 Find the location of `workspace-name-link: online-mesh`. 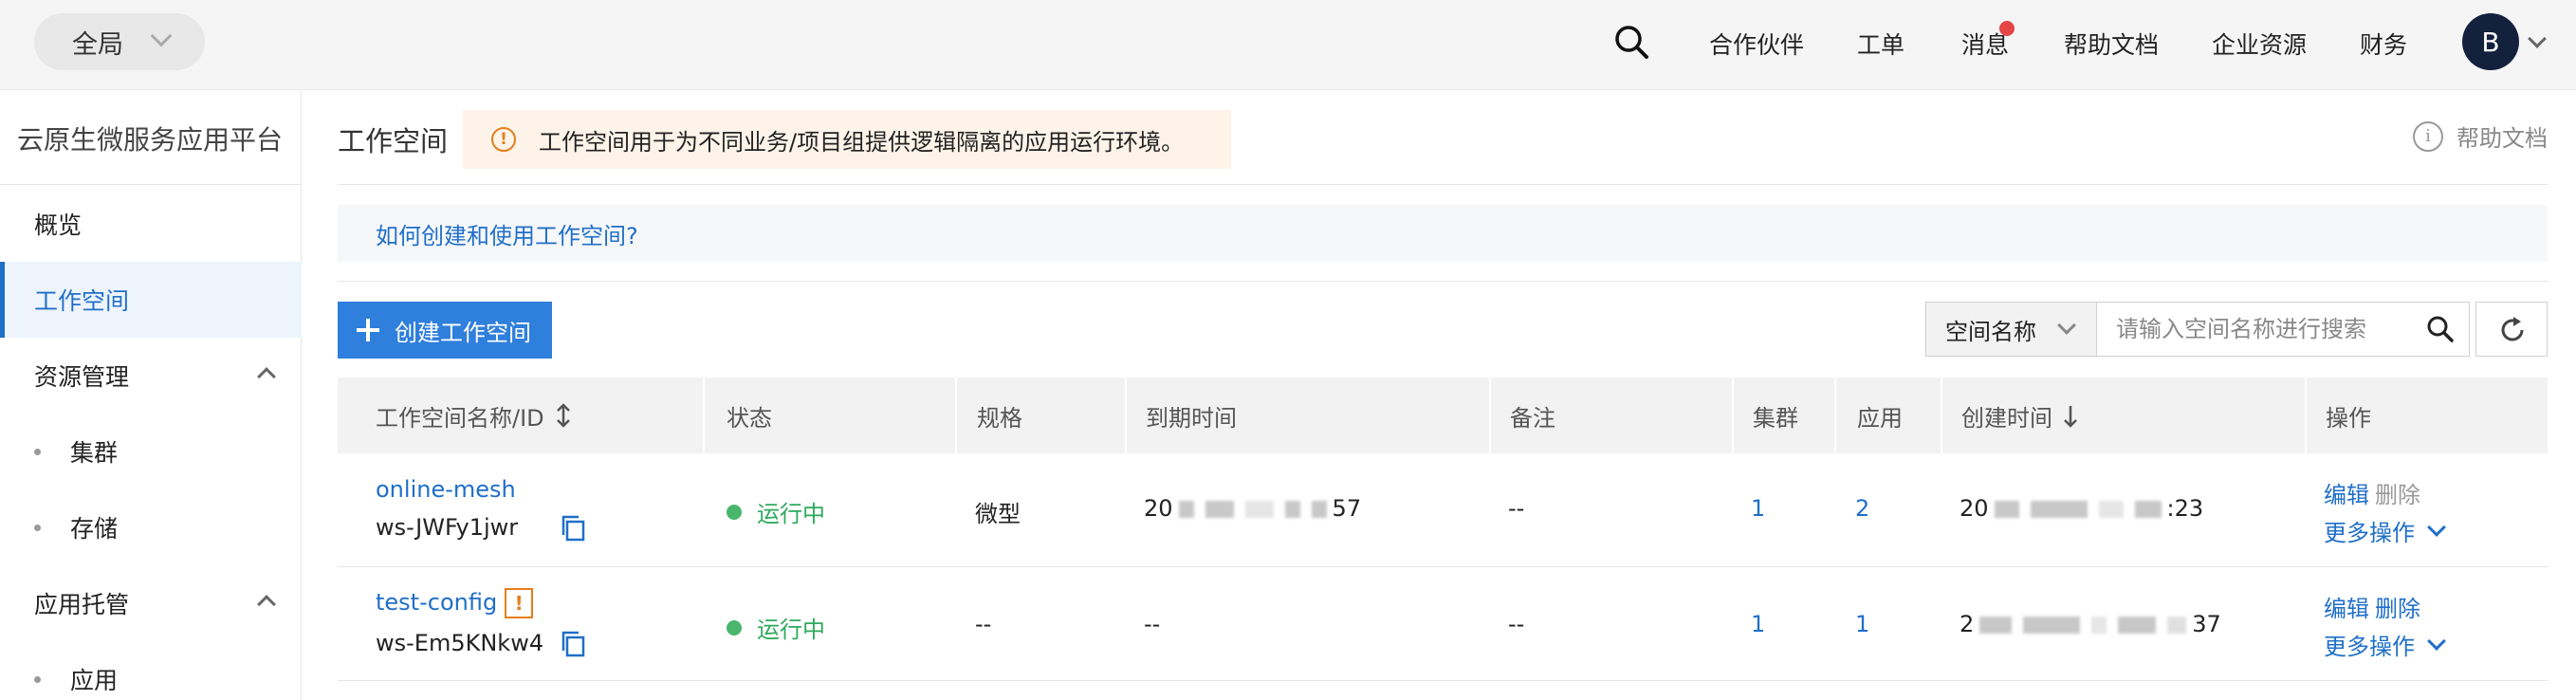

workspace-name-link: online-mesh is located at coordinates (446, 490).